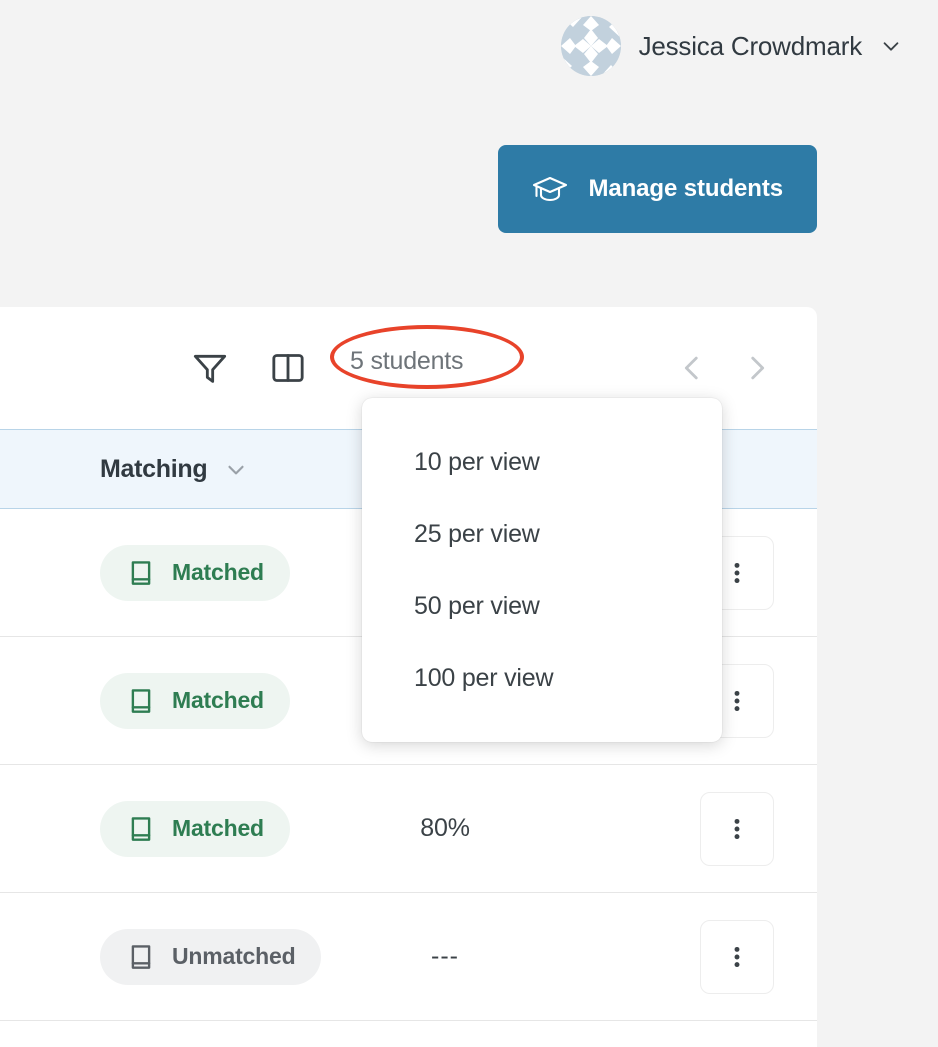  What do you see at coordinates (757, 368) in the screenshot?
I see `pagination-next-button` at bounding box center [757, 368].